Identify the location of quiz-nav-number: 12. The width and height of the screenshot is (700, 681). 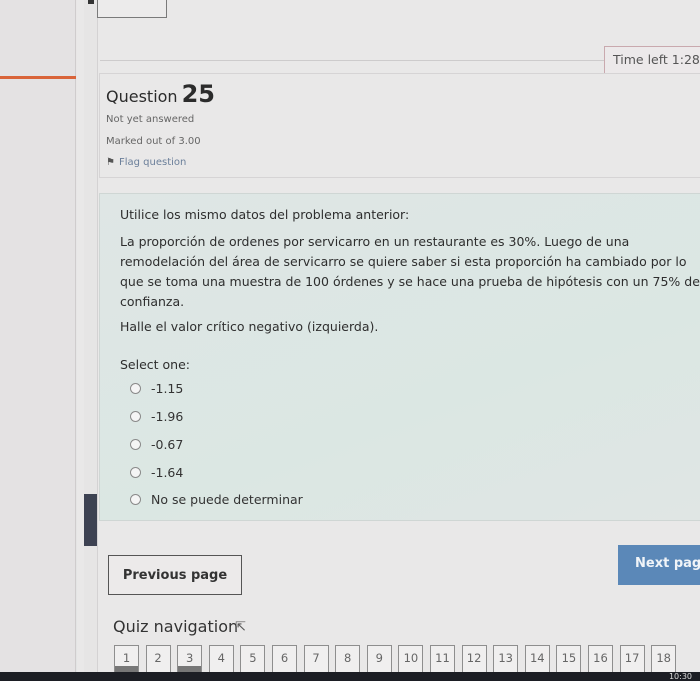
(474, 658).